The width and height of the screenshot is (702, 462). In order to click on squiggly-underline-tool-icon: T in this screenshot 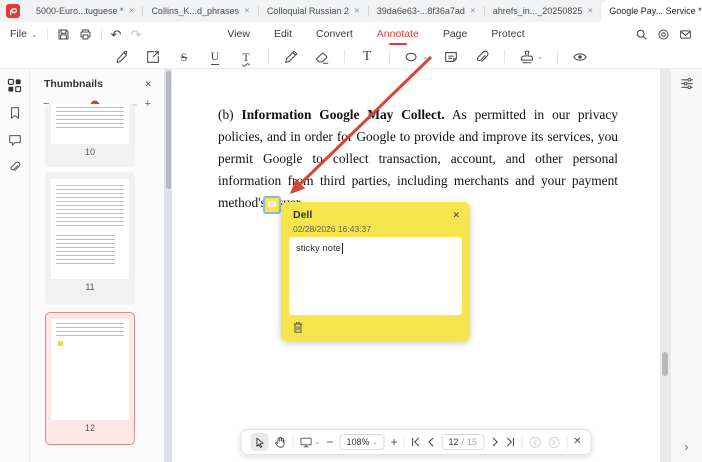, I will do `click(246, 57)`.